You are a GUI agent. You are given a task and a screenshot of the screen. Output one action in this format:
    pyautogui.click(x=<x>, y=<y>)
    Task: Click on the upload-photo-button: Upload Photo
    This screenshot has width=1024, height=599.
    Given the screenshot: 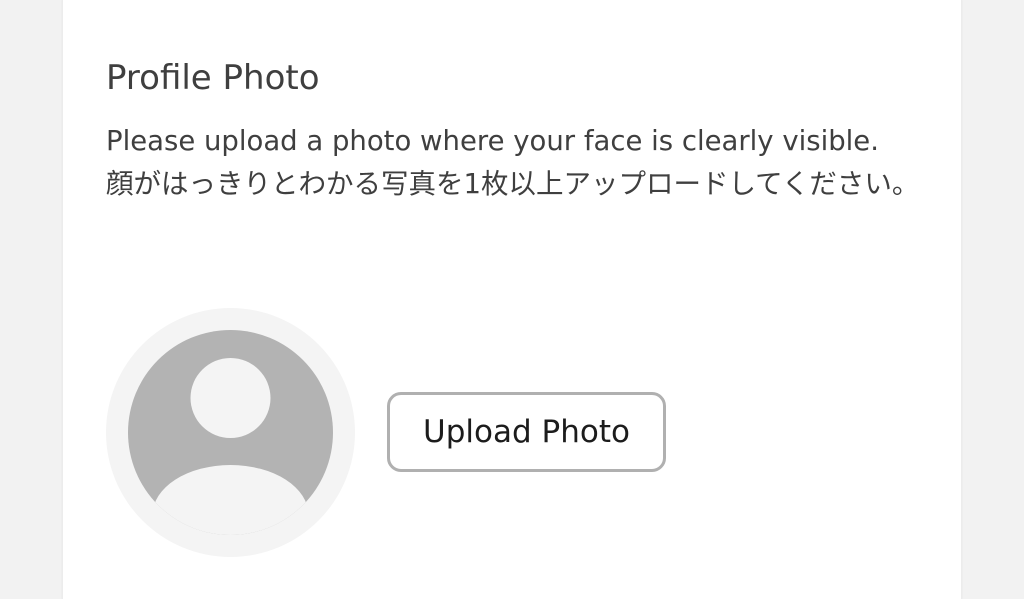 What is the action you would take?
    pyautogui.click(x=526, y=432)
    